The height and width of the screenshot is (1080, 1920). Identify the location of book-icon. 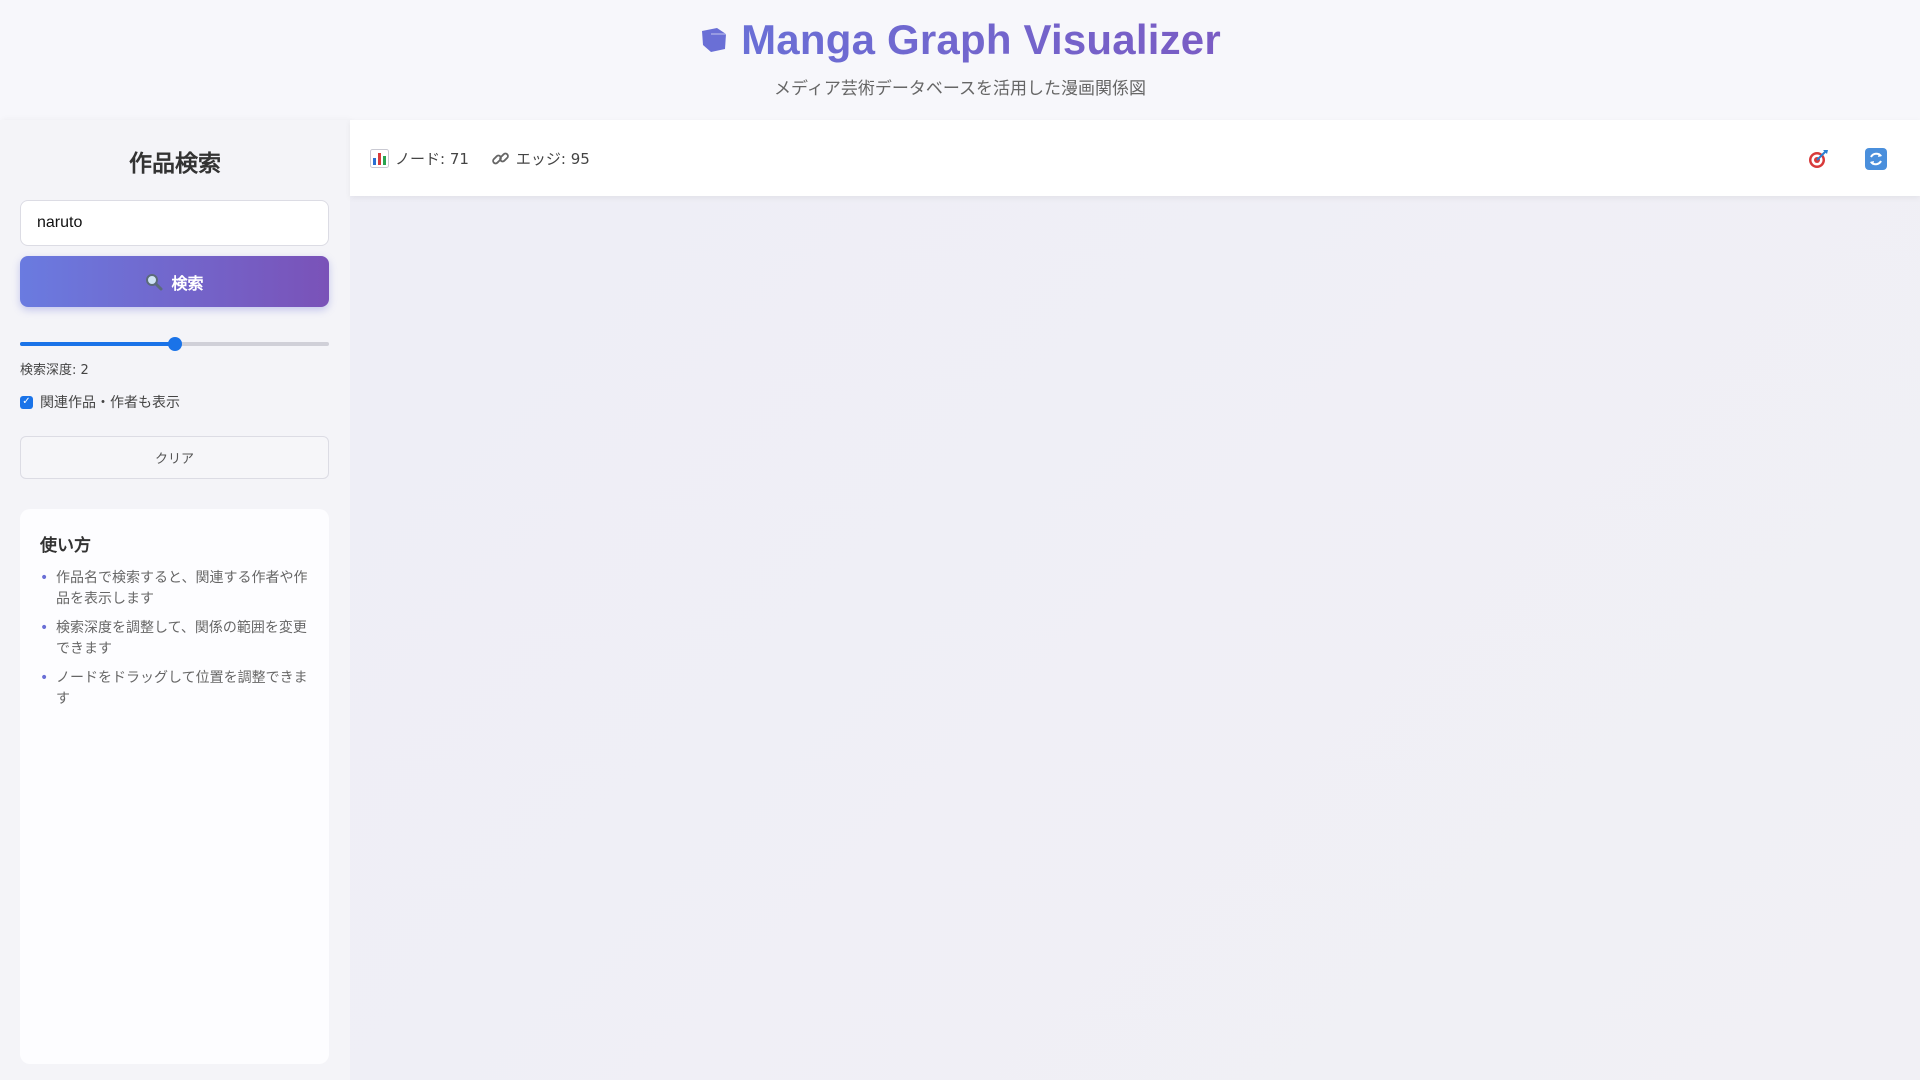
(714, 40).